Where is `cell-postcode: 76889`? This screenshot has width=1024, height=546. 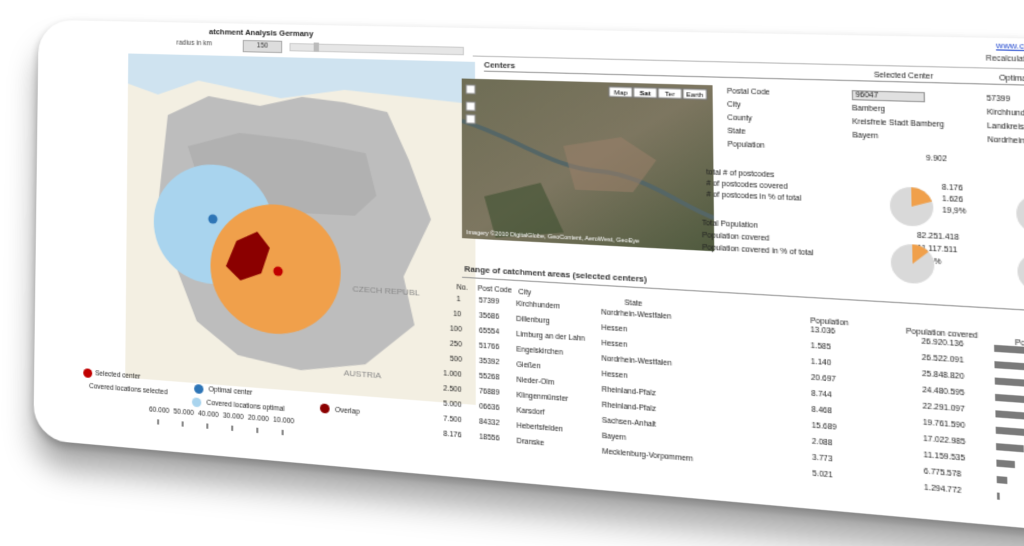 cell-postcode: 76889 is located at coordinates (489, 392).